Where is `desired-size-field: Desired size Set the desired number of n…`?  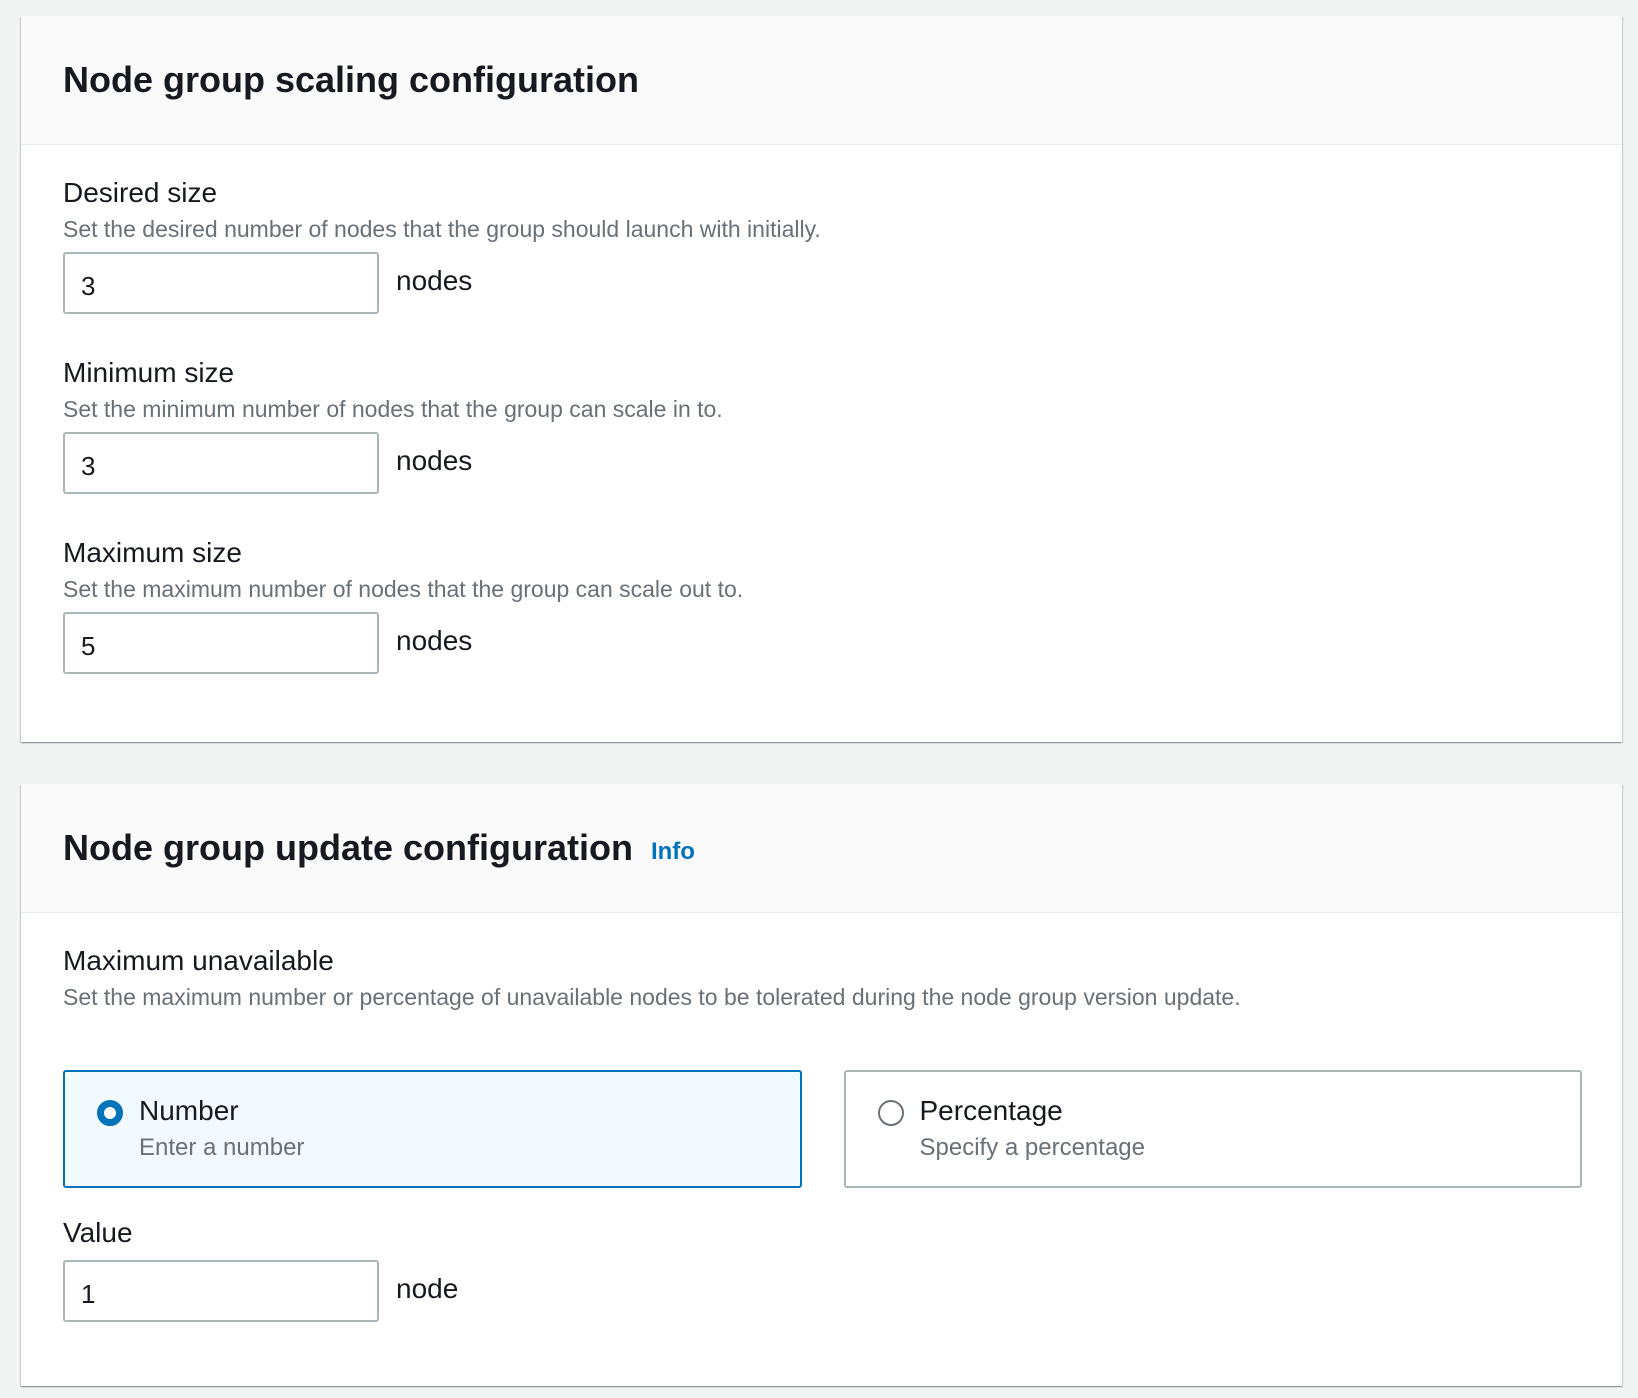
desired-size-field: Desired size Set the desired number of n… is located at coordinates (442, 245).